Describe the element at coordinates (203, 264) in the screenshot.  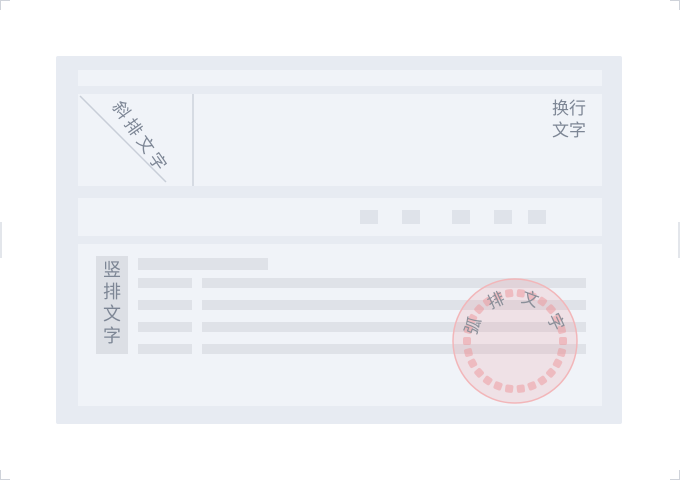
I see `placeholder-title-bar` at that location.